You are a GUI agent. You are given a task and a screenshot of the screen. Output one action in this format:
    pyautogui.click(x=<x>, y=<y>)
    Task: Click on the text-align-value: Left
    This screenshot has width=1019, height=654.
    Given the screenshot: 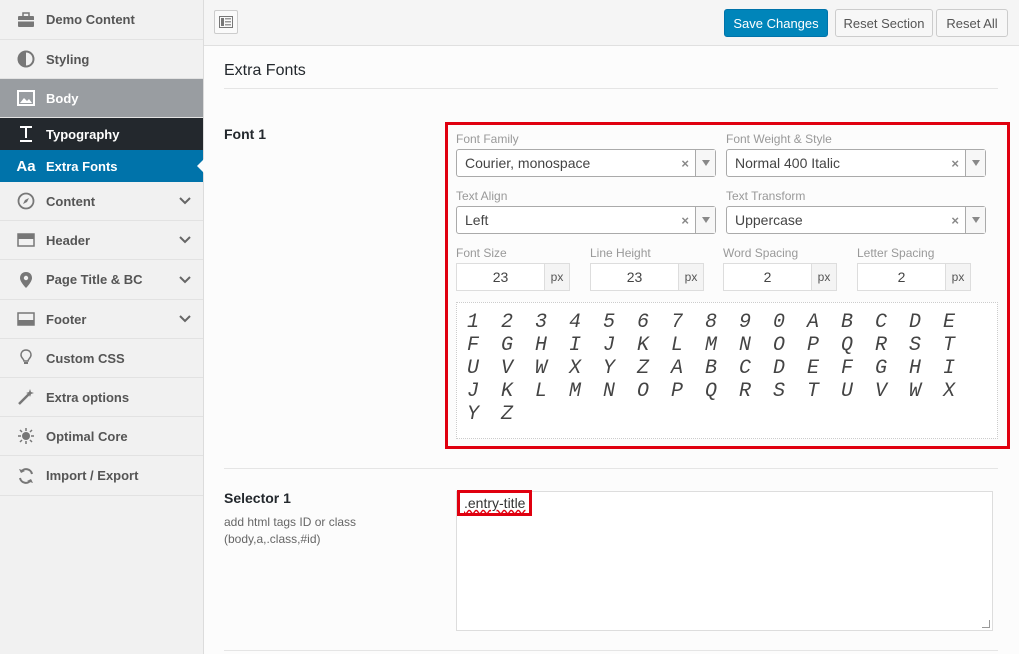 What is the action you would take?
    pyautogui.click(x=477, y=220)
    